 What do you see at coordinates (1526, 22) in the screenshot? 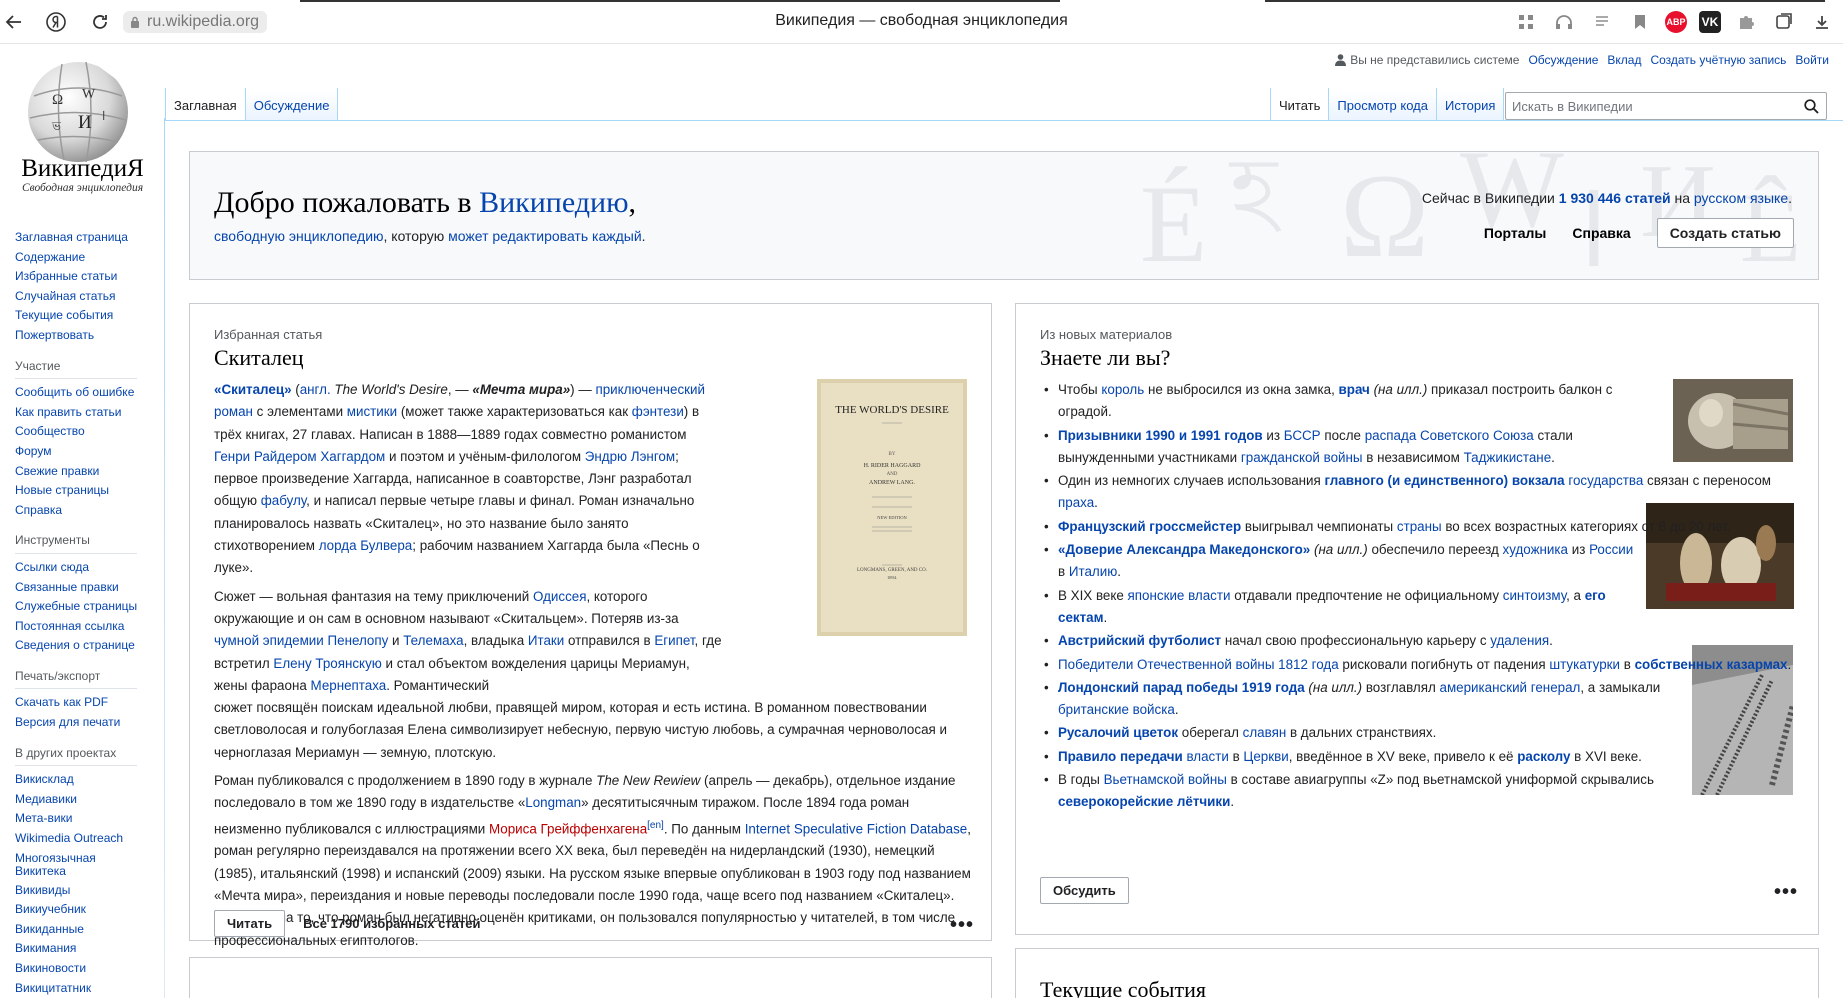
I see `apps-icon` at bounding box center [1526, 22].